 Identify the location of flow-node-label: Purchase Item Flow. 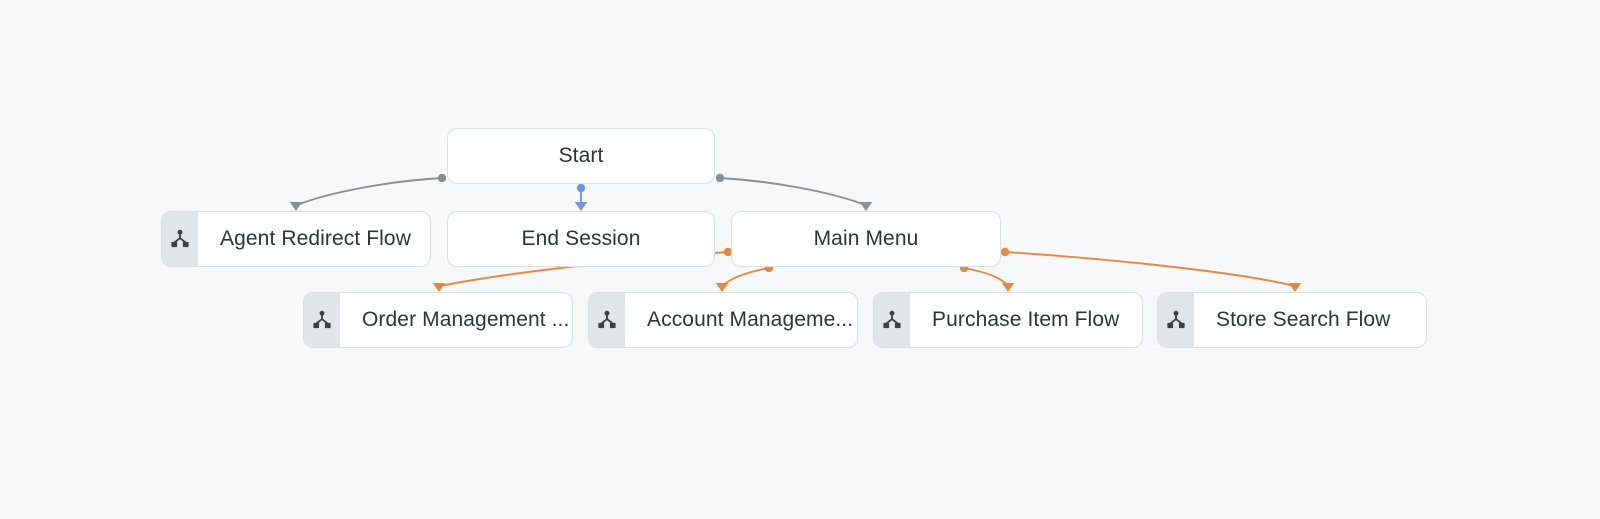
(1026, 319).